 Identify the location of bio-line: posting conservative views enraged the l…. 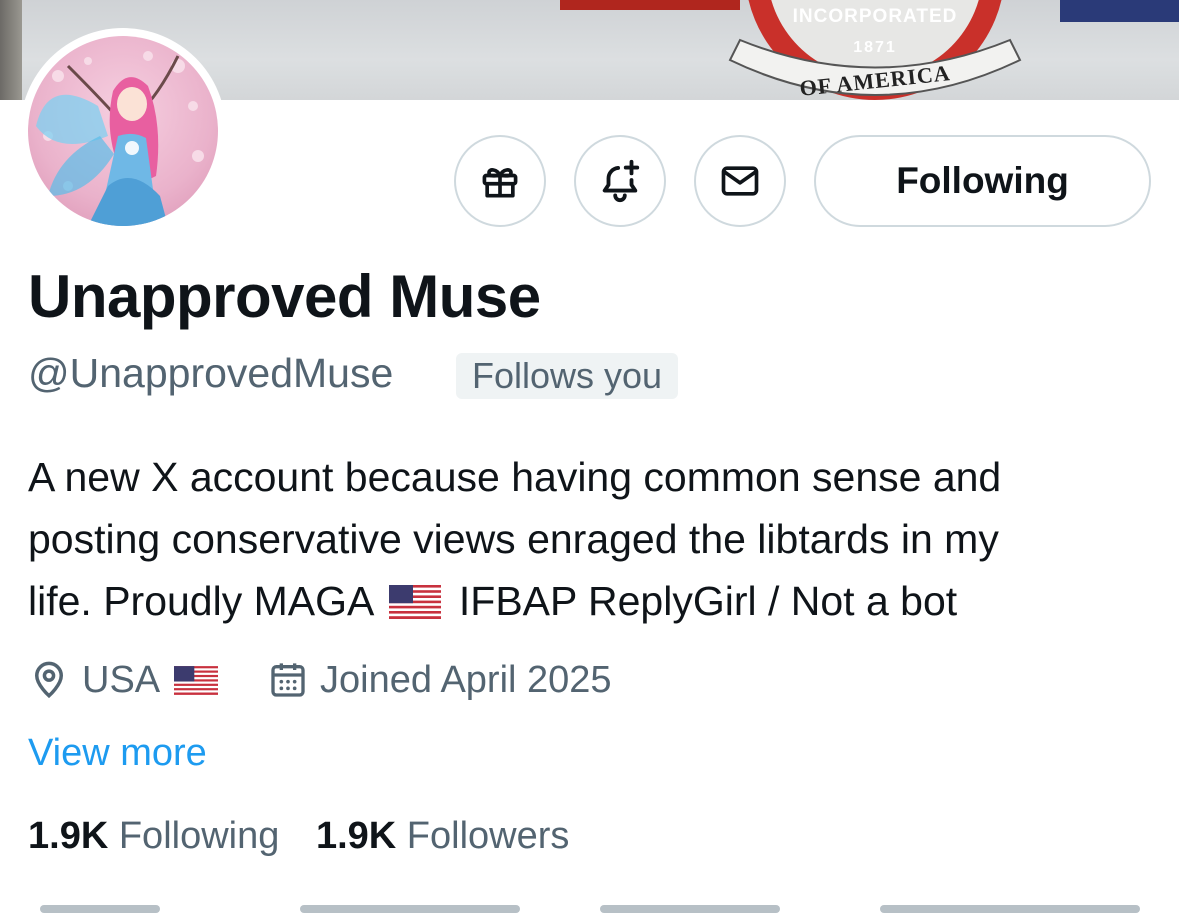
(513, 539).